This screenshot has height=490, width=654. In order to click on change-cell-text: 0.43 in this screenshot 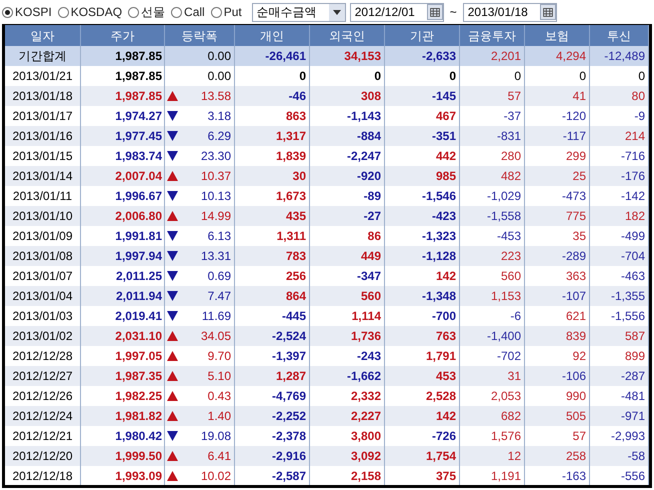, I will do `click(219, 396)`.